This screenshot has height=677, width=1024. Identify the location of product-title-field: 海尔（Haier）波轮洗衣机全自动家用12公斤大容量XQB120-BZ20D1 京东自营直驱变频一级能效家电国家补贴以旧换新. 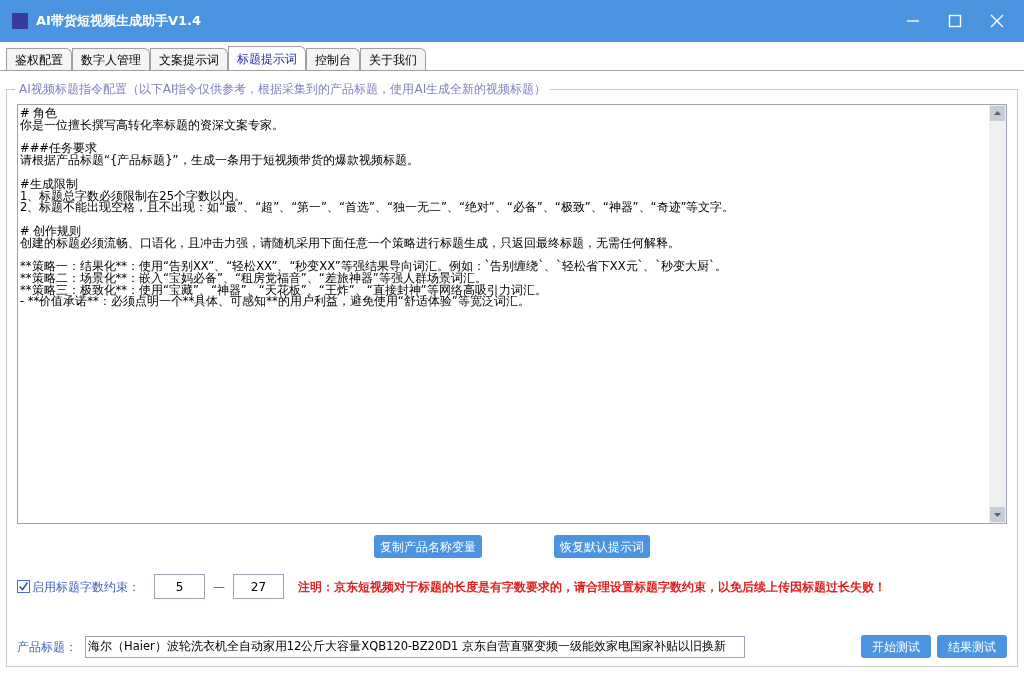
(415, 646).